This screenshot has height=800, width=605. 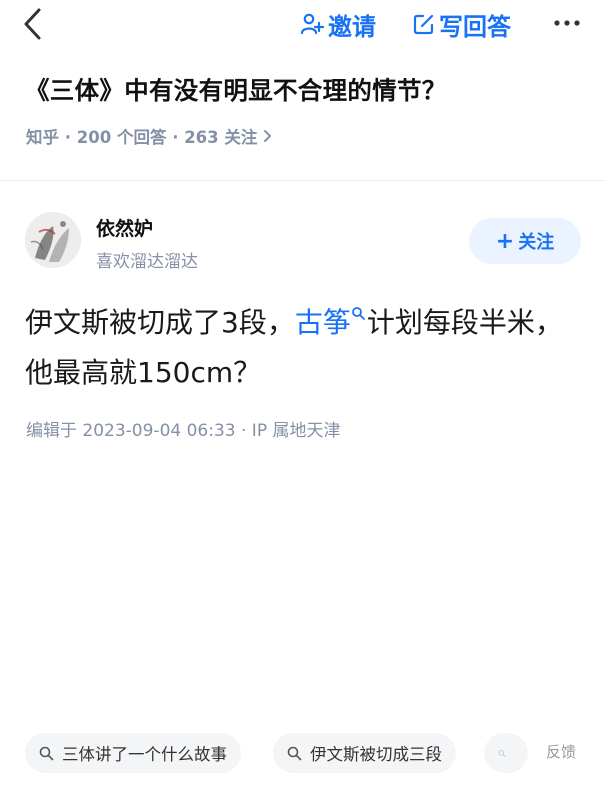 I want to click on invite-button: 邀请, so click(x=338, y=24).